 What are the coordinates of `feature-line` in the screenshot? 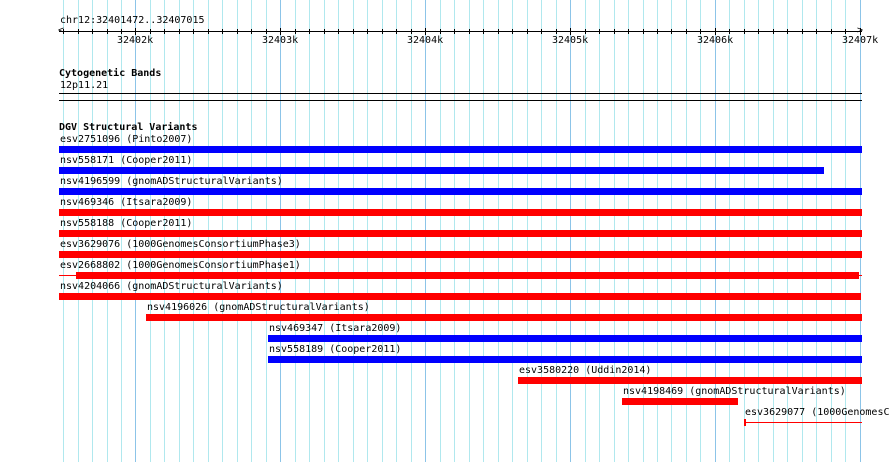 It's located at (803, 422).